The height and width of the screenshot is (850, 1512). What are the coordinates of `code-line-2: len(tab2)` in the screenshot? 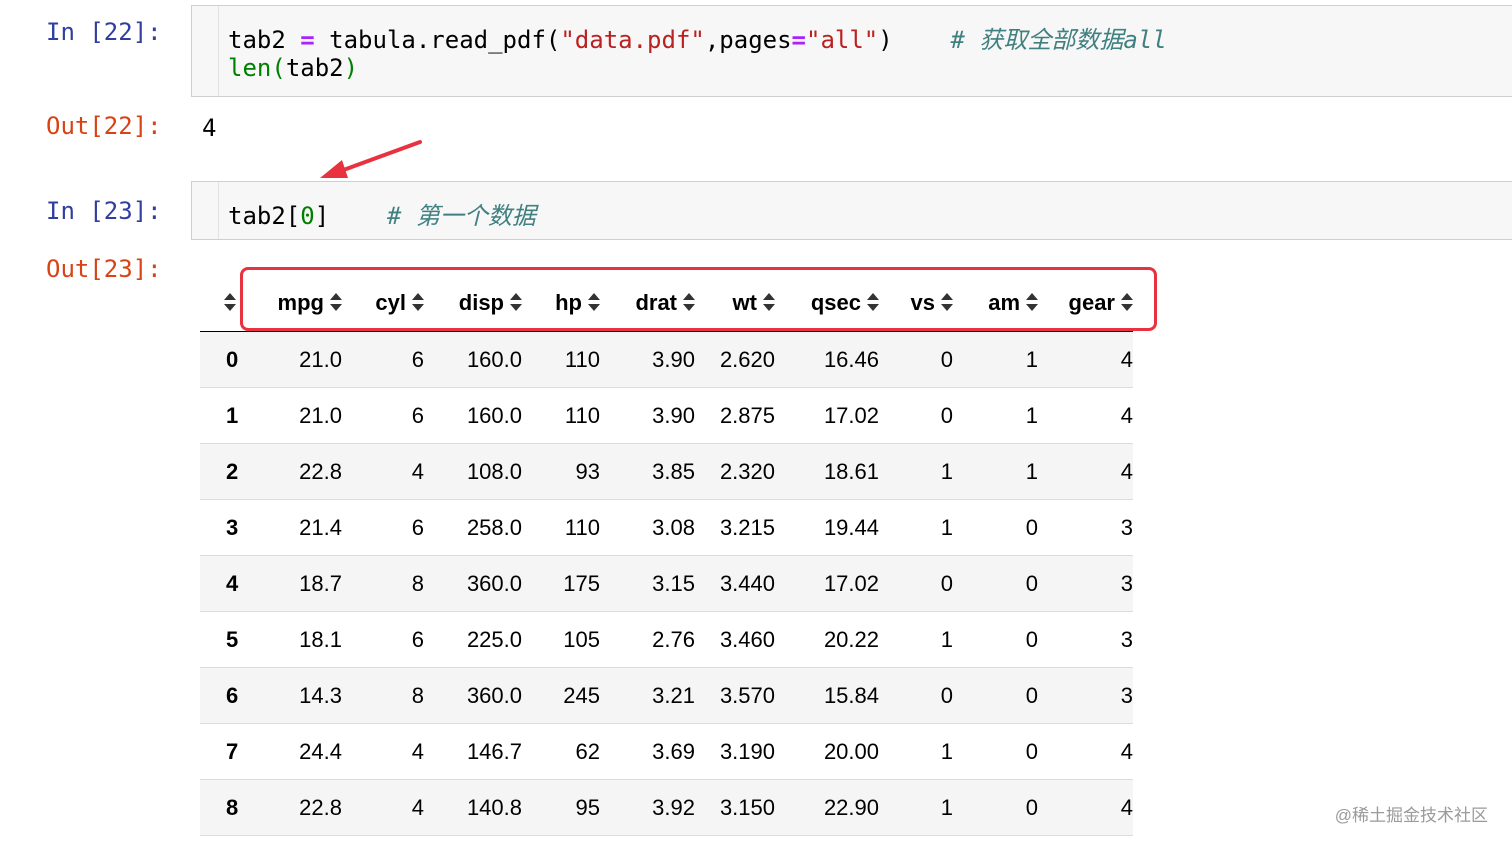 It's located at (293, 68).